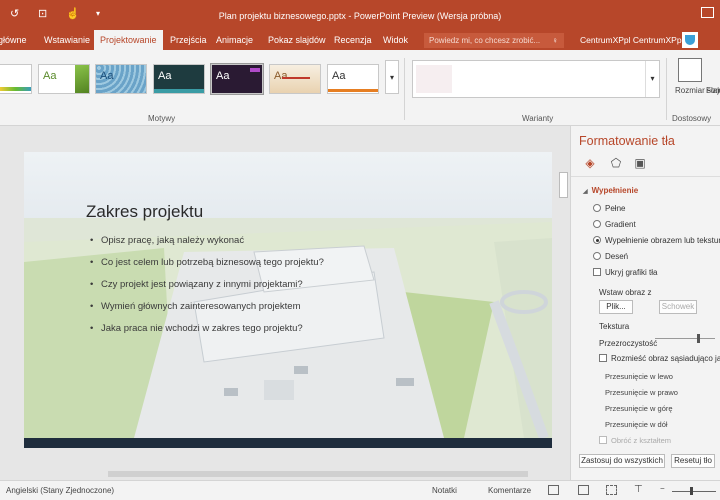  I want to click on slide-title: Zakres projektu, so click(144, 212).